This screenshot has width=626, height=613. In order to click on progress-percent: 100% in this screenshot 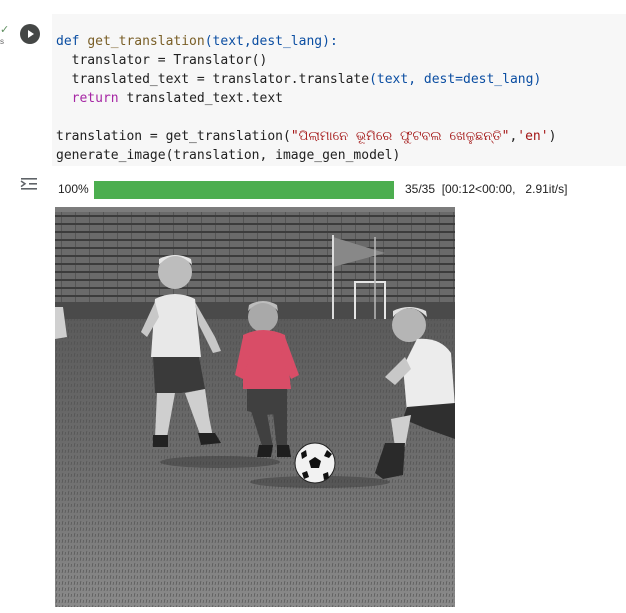, I will do `click(73, 189)`.